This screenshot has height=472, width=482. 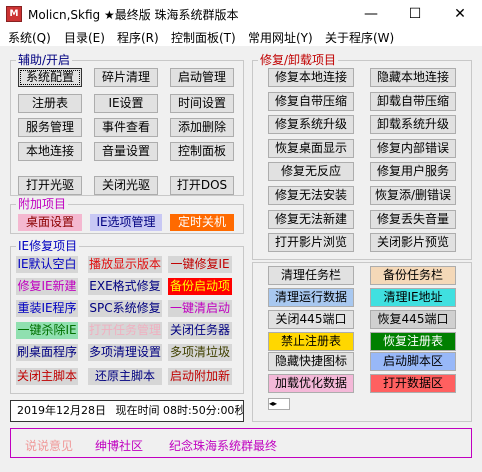 I want to click on assist-button-0: 系统配置, so click(x=50, y=77).